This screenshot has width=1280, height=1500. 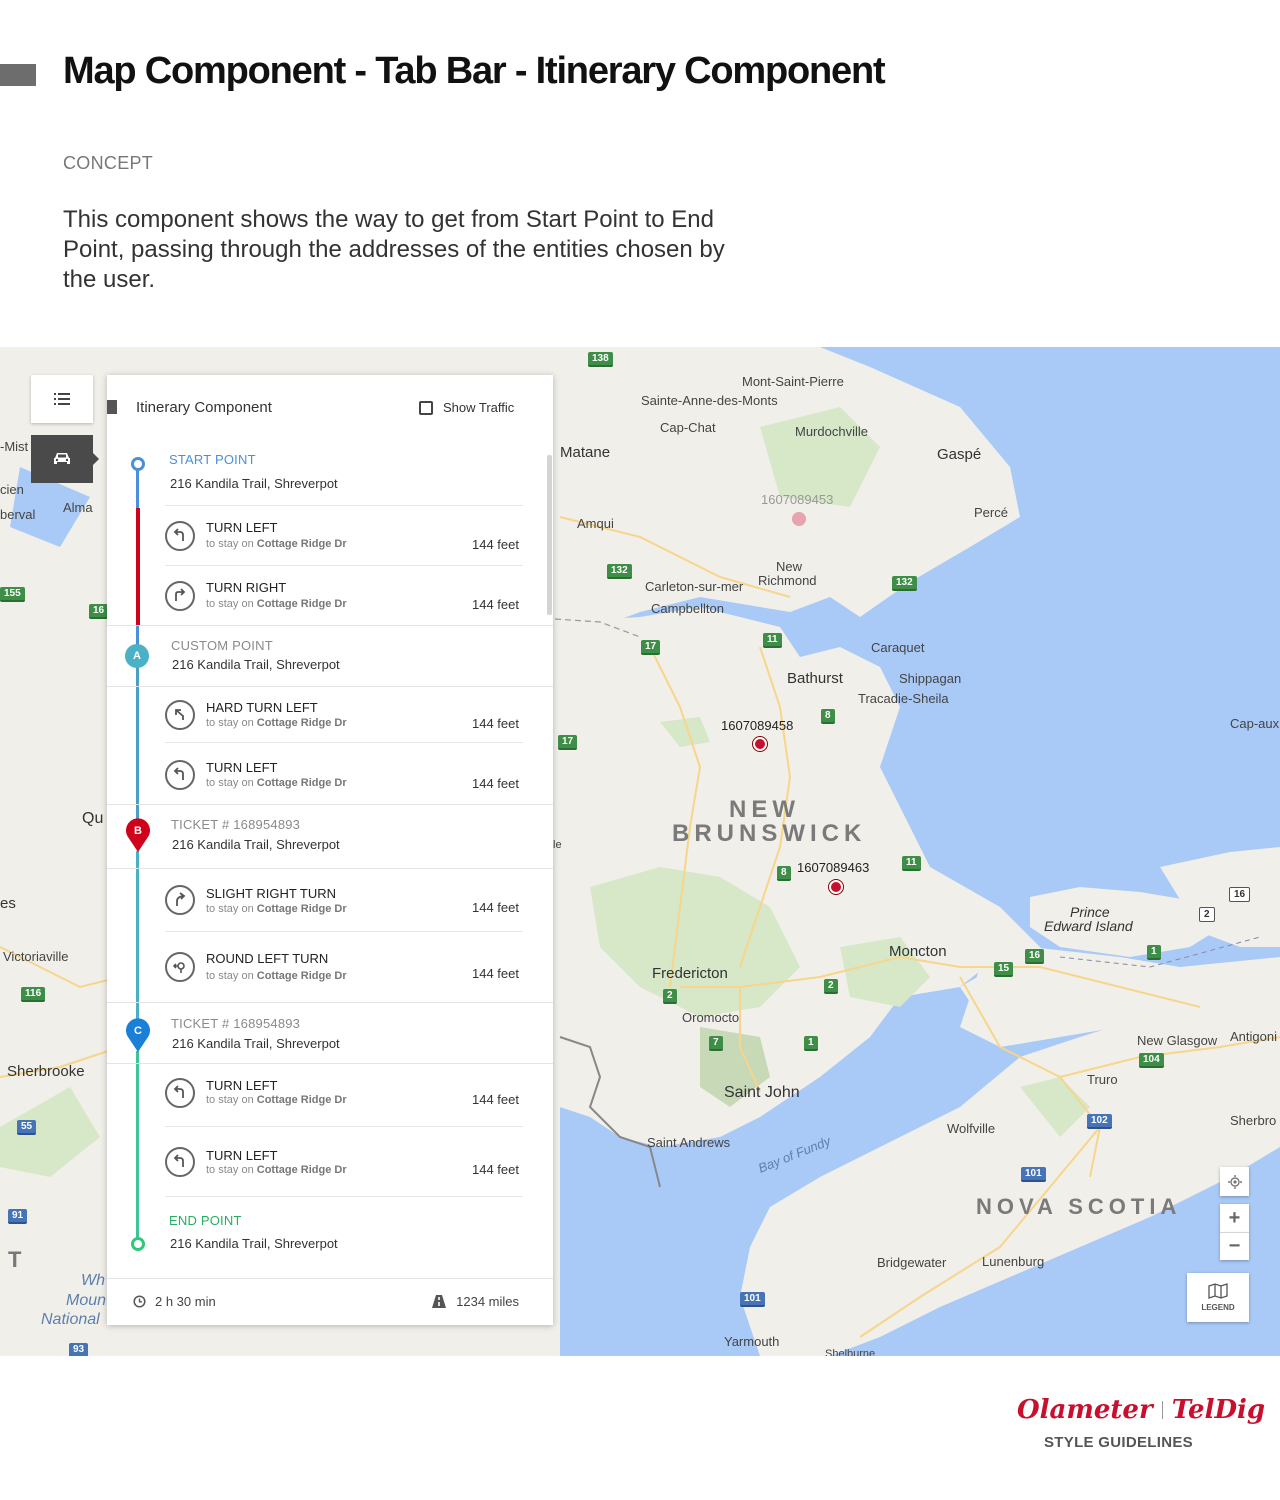 What do you see at coordinates (86, 1300) in the screenshot?
I see `map-label-moun: Moun` at bounding box center [86, 1300].